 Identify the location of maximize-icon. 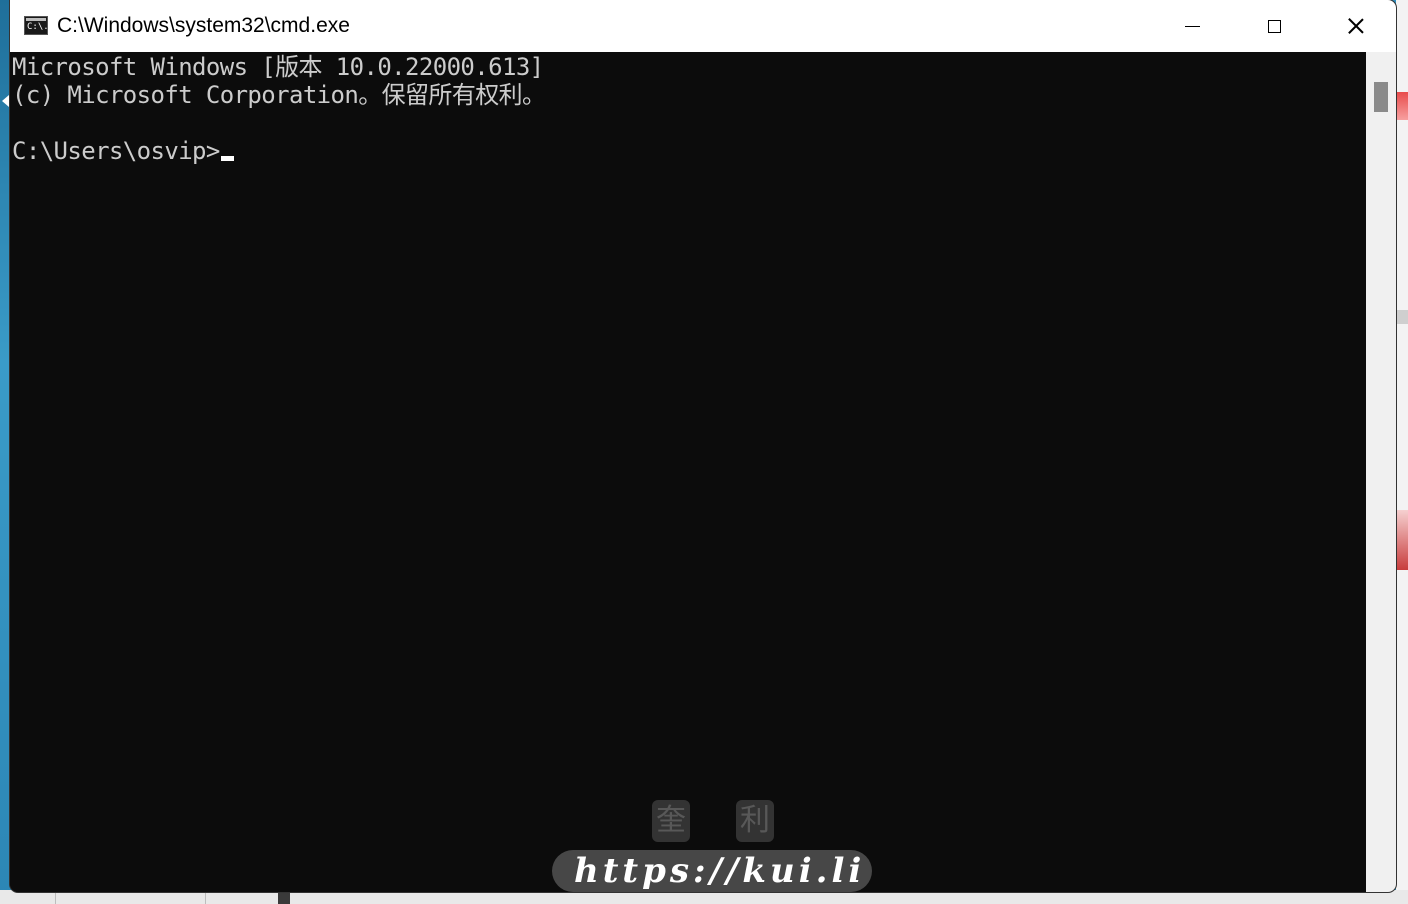
(1274, 26).